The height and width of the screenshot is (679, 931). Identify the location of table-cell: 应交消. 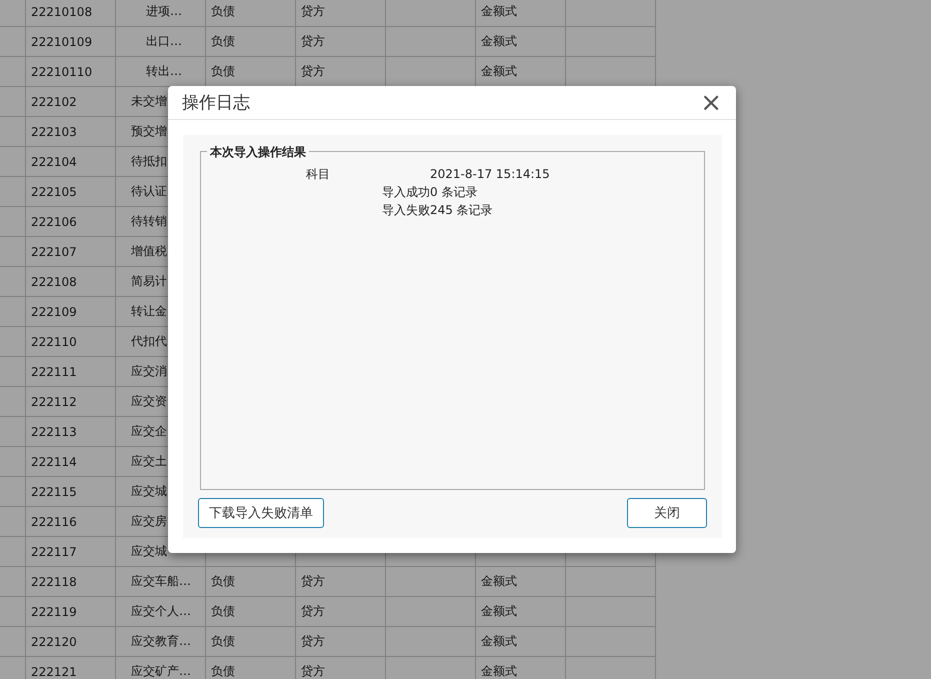
(149, 371).